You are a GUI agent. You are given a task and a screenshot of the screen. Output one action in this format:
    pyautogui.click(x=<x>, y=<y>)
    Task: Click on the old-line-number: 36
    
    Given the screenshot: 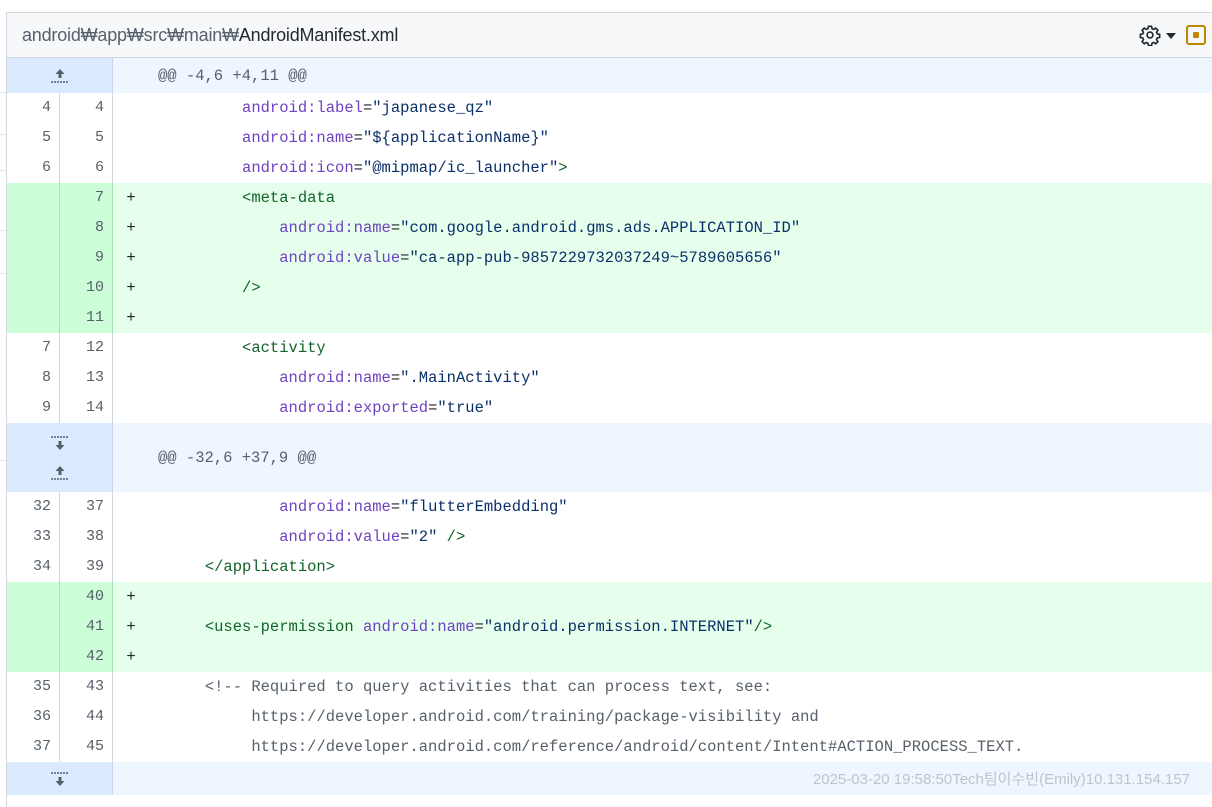 What is the action you would take?
    pyautogui.click(x=33, y=717)
    